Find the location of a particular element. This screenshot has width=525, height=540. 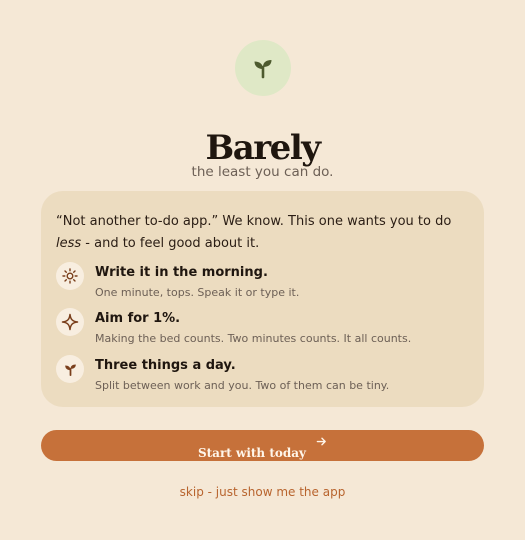

start-with-today-button: Start with today is located at coordinates (262, 445).